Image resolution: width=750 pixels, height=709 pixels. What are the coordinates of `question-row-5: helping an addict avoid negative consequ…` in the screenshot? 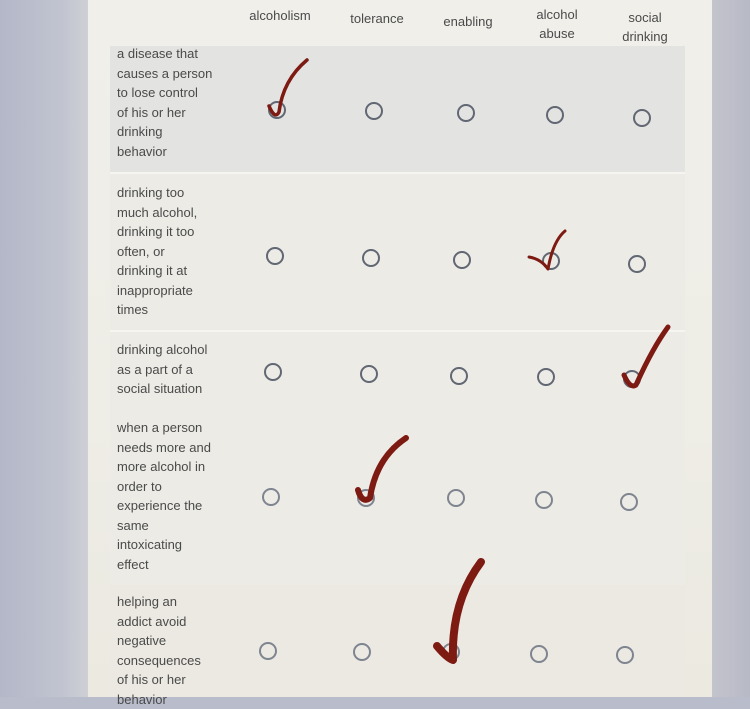 It's located at (397, 641).